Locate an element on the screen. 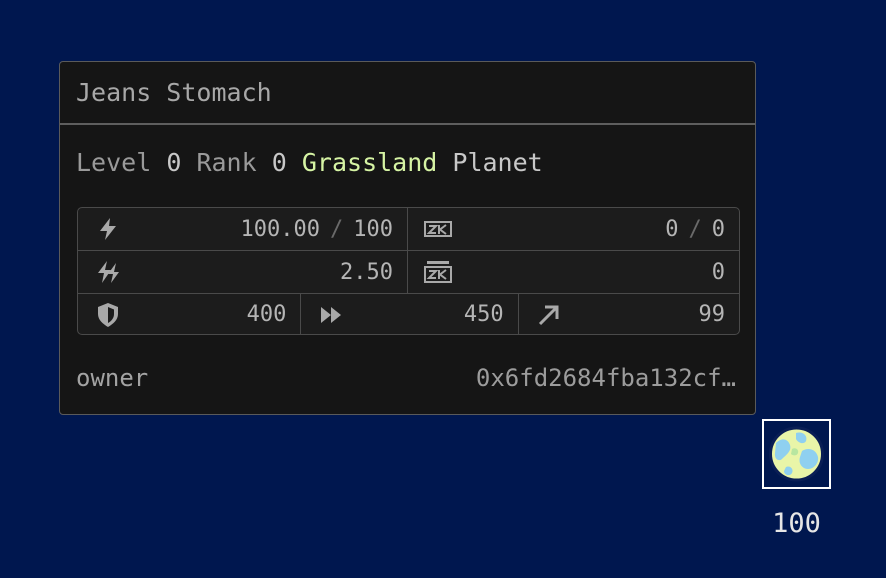 This screenshot has height=578, width=886. energy-value: 100.00 / 100 is located at coordinates (317, 229).